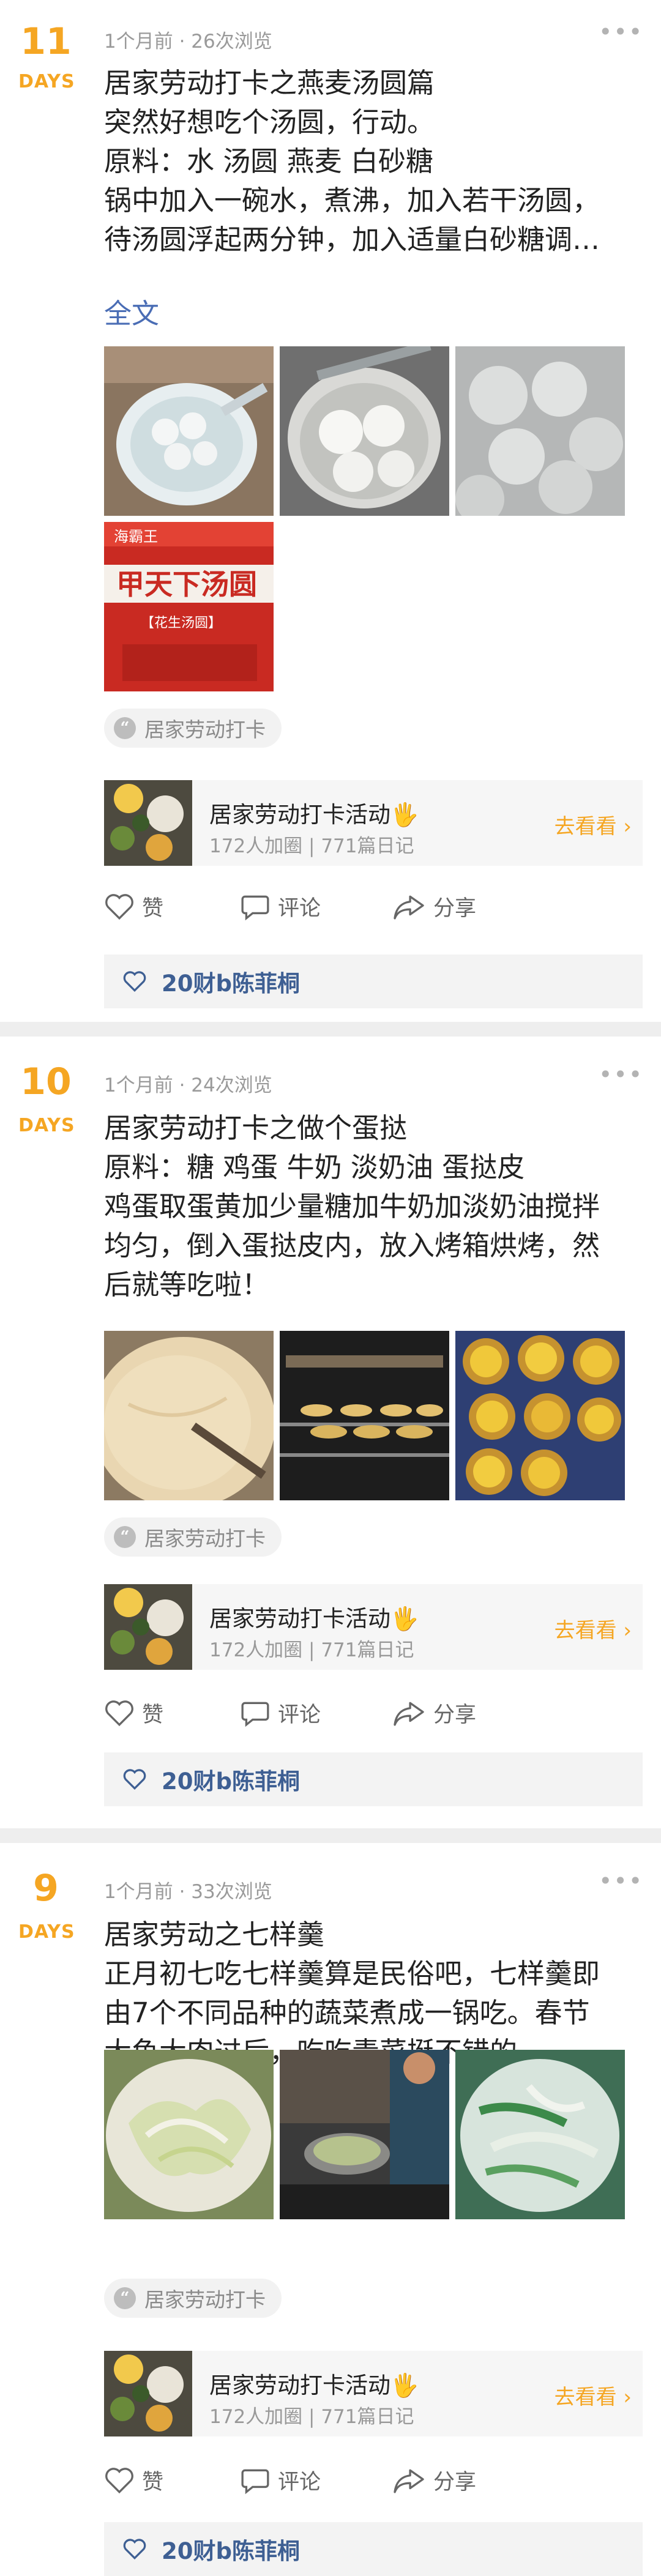  What do you see at coordinates (269, 83) in the screenshot?
I see `post-text-line: 居家劳动打卡之燕麦汤圆篇` at bounding box center [269, 83].